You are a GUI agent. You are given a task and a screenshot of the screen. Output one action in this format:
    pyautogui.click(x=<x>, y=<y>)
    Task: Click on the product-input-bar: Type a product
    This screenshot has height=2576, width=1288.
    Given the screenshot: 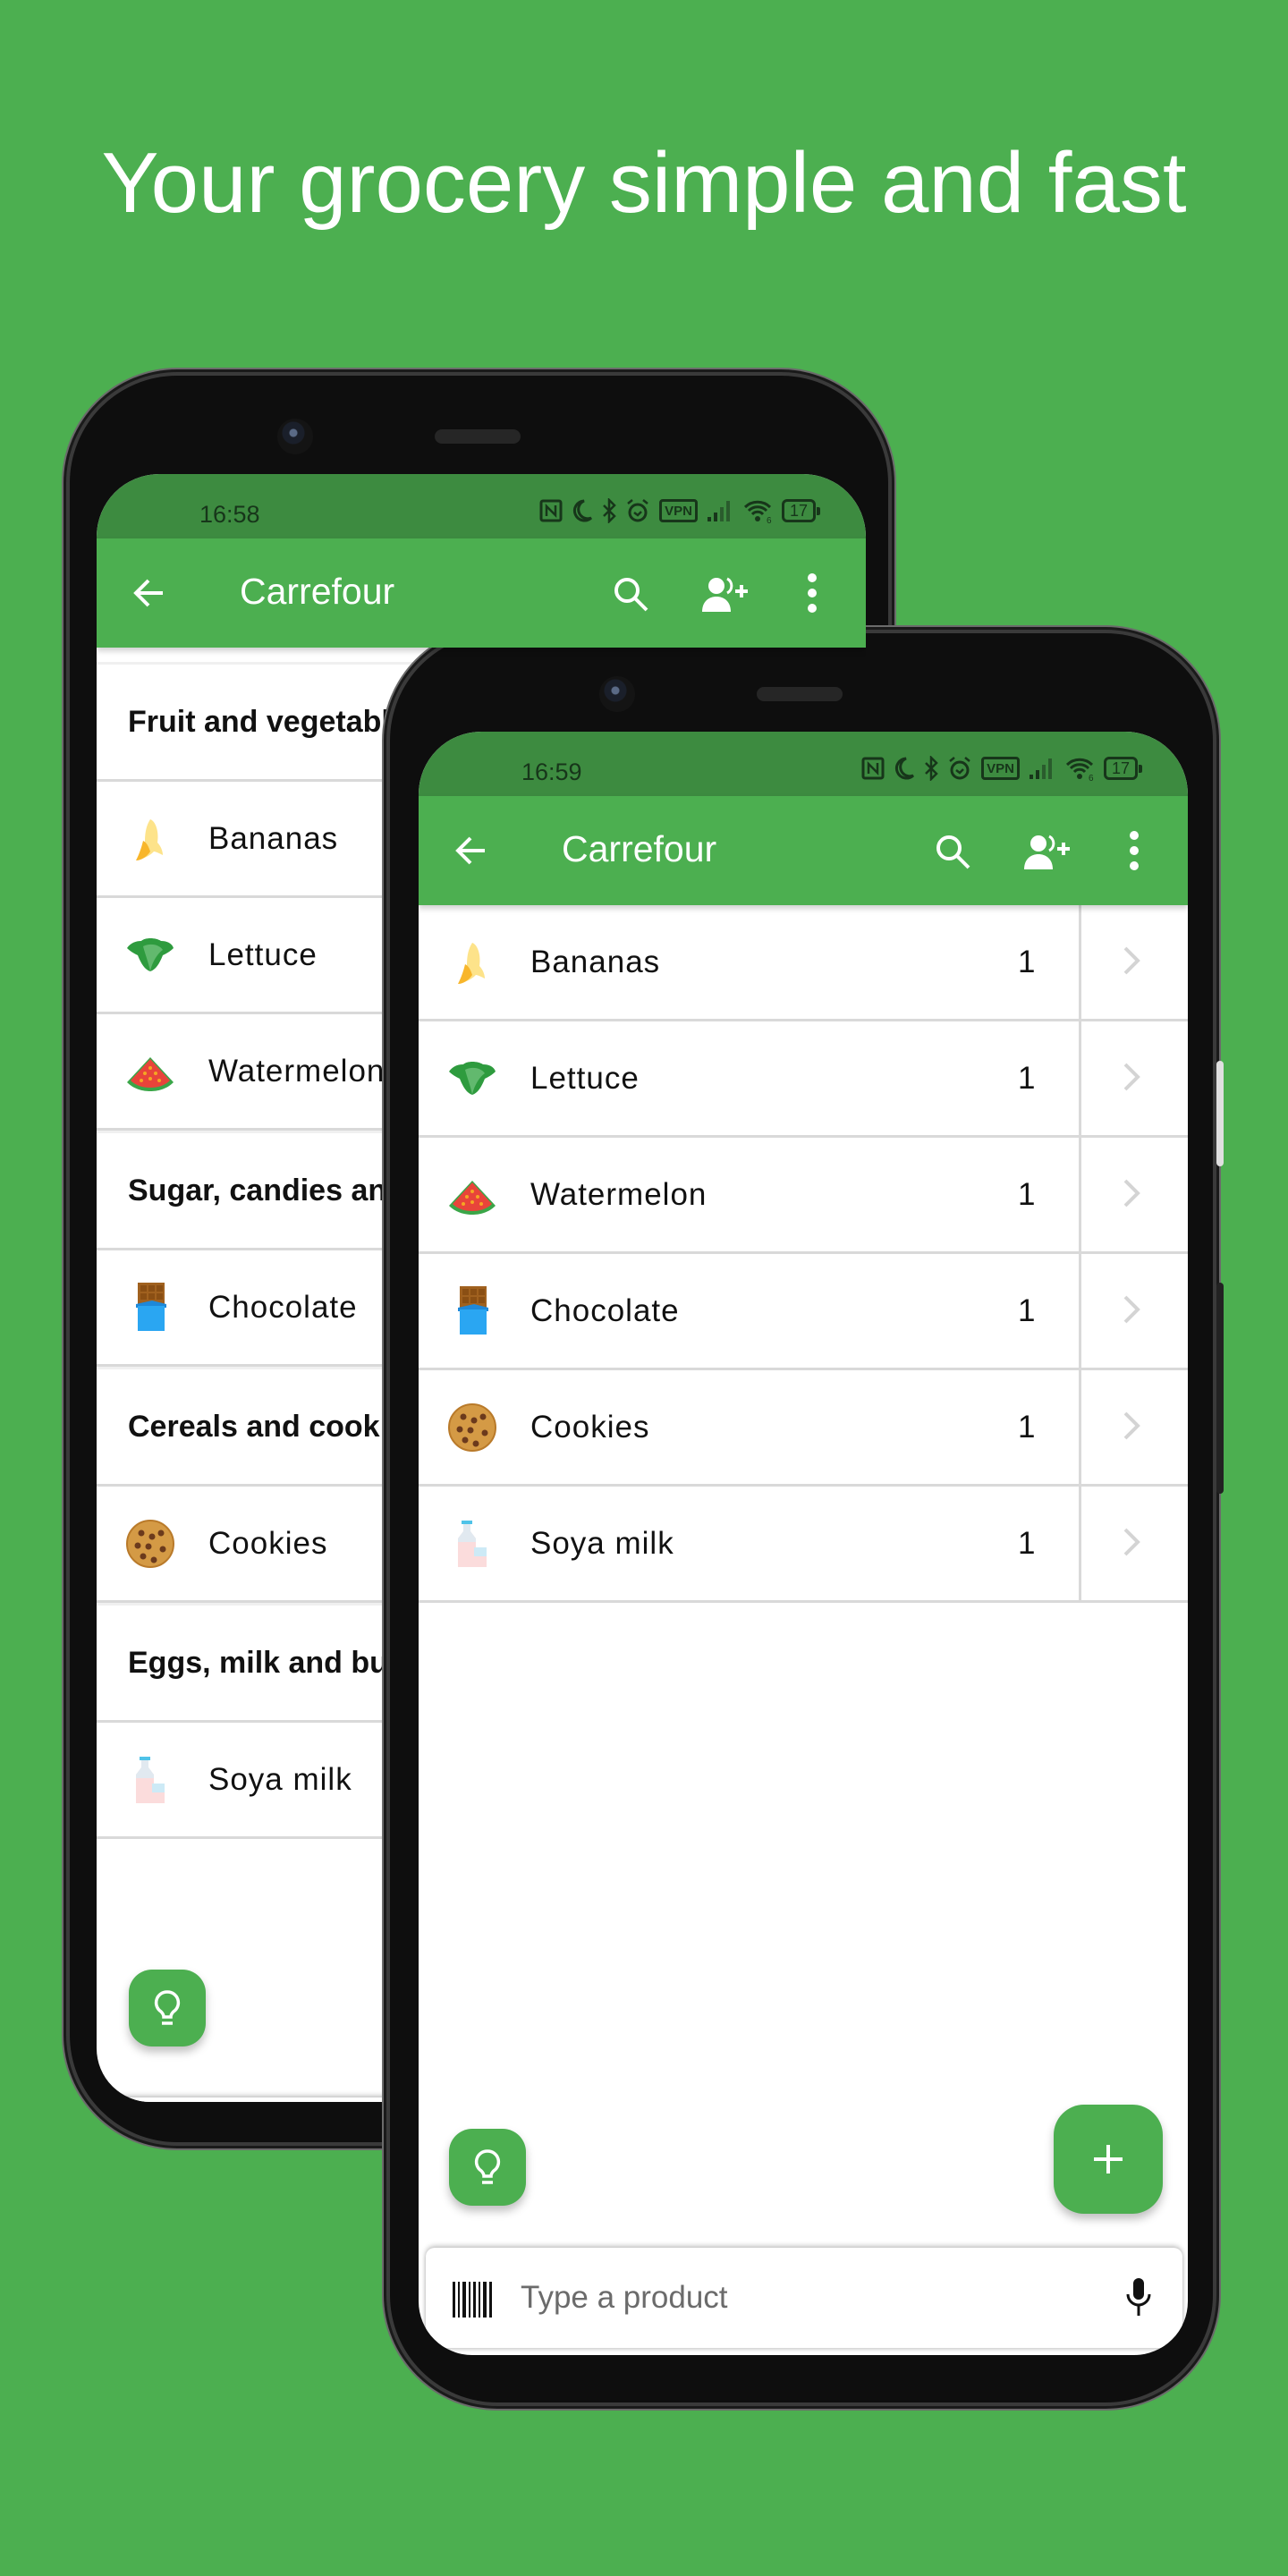 What is the action you would take?
    pyautogui.click(x=804, y=2298)
    